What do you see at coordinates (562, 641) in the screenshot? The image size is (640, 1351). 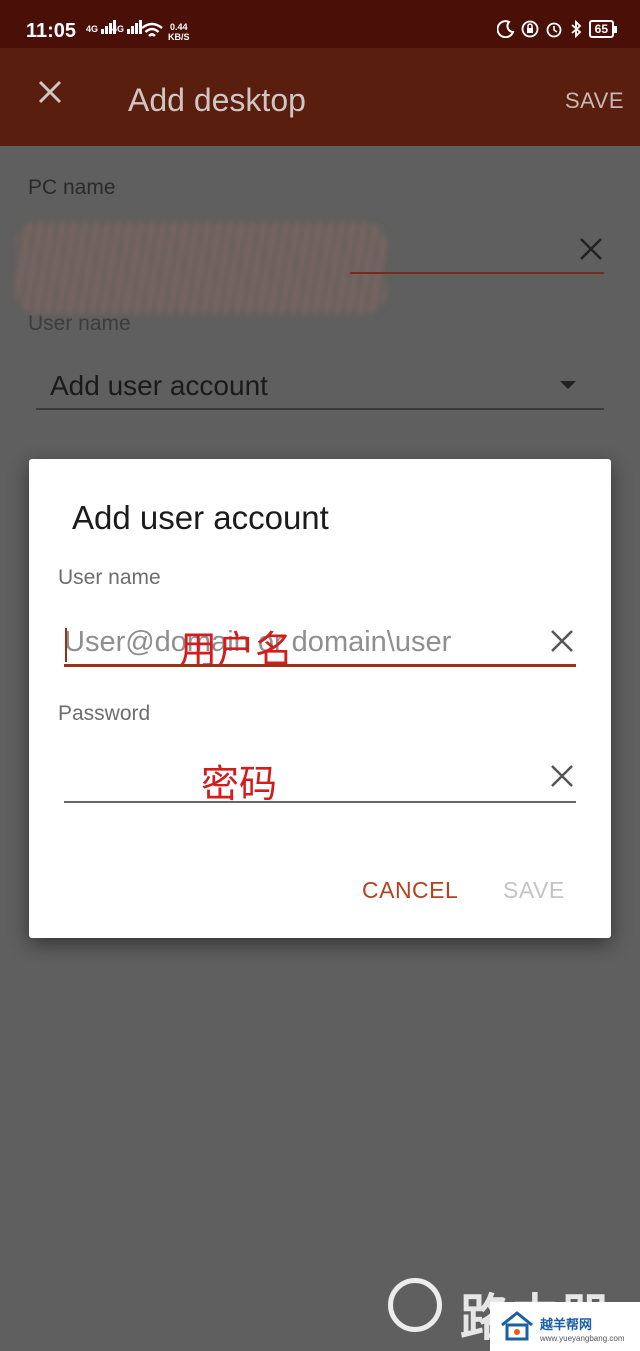 I see `clear-username-icon` at bounding box center [562, 641].